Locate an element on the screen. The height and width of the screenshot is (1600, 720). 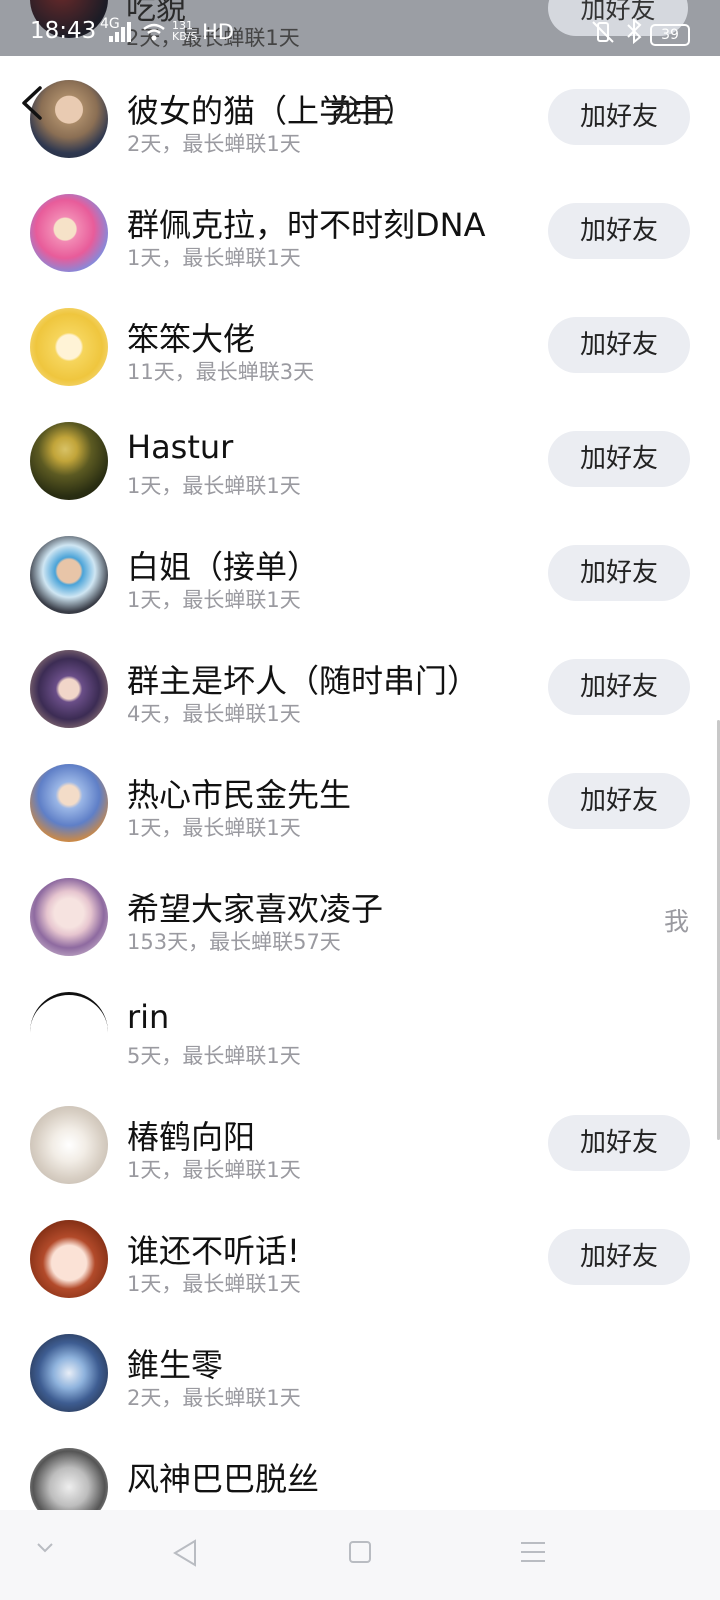
home-square-icon is located at coordinates (360, 1552).